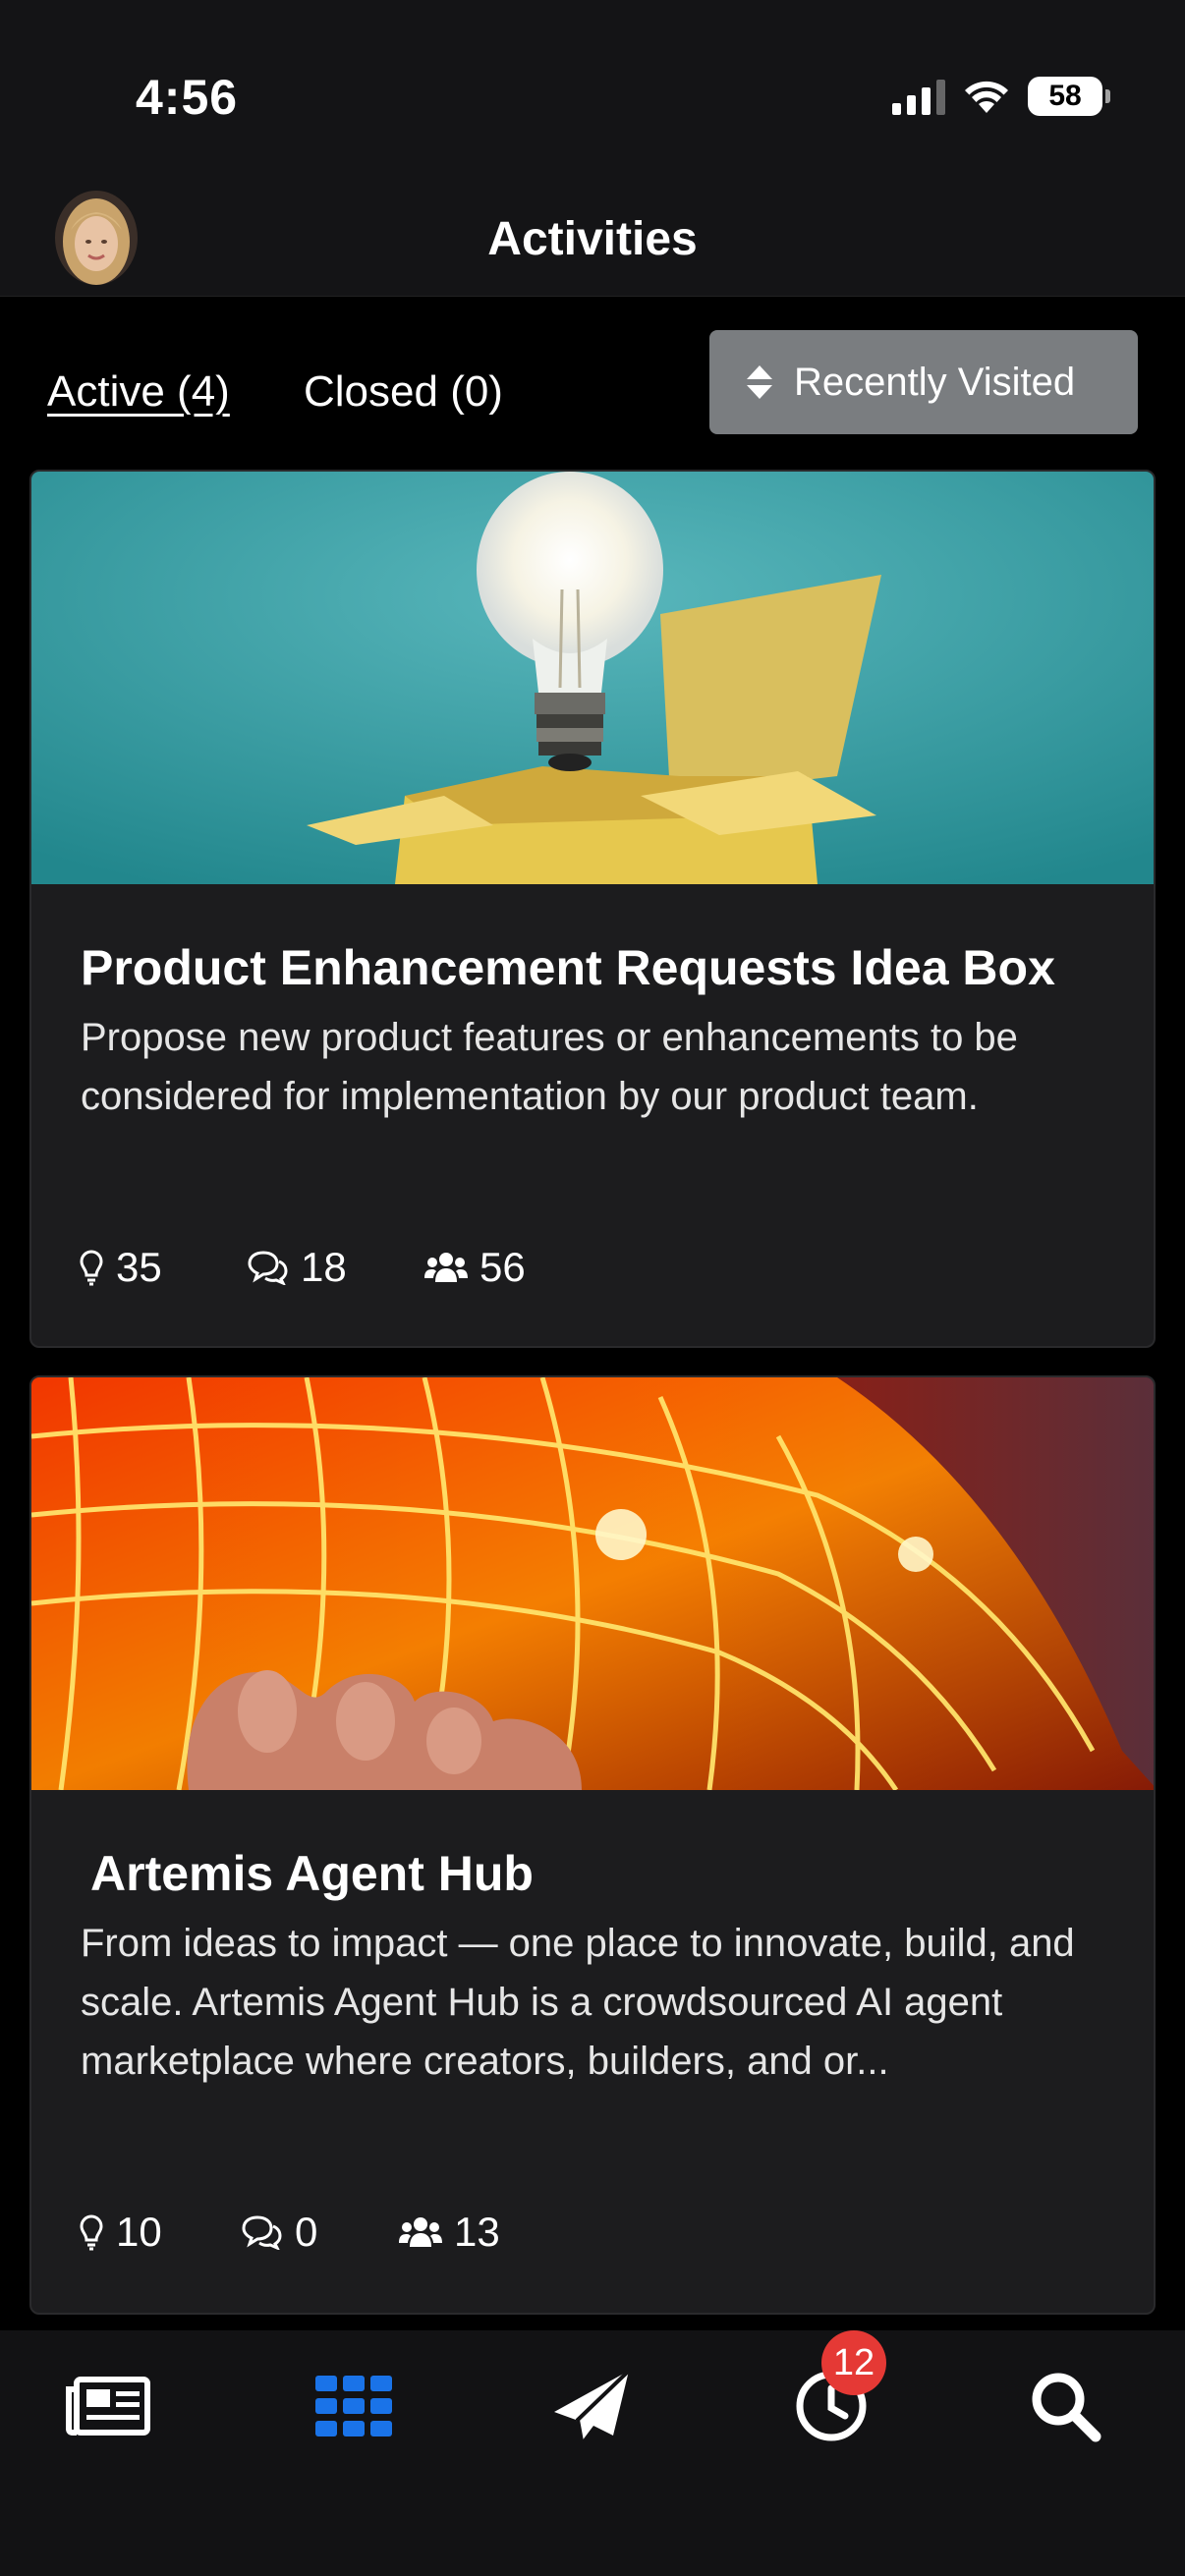 The image size is (1185, 2576). I want to click on nav-messages, so click(592, 2406).